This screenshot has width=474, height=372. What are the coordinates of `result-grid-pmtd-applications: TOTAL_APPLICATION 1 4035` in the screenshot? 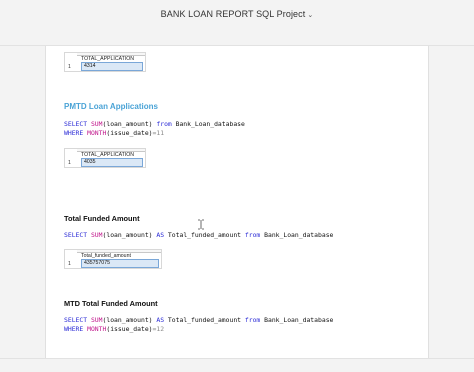 It's located at (105, 158).